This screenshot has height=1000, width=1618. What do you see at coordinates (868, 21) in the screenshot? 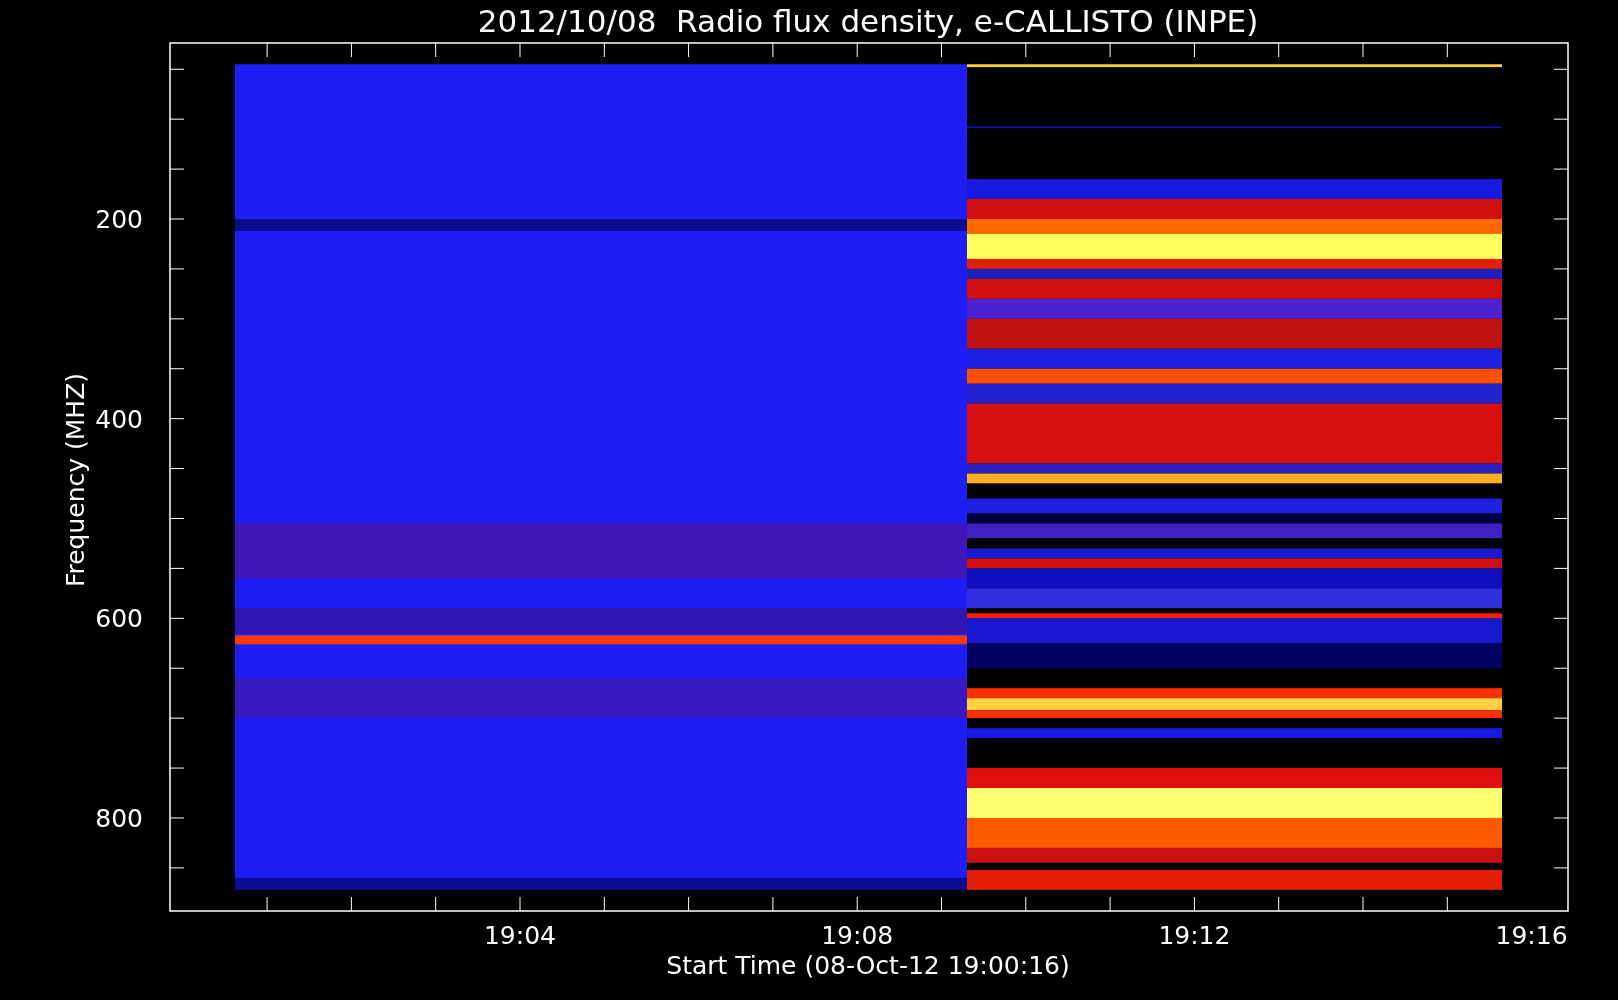
I see `chart-title: 2012/10/08 Radio flux density, e-CALLISTO (INPE)` at bounding box center [868, 21].